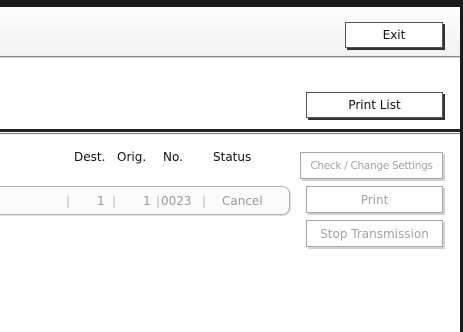  What do you see at coordinates (394, 35) in the screenshot?
I see `exit-button: Exit` at bounding box center [394, 35].